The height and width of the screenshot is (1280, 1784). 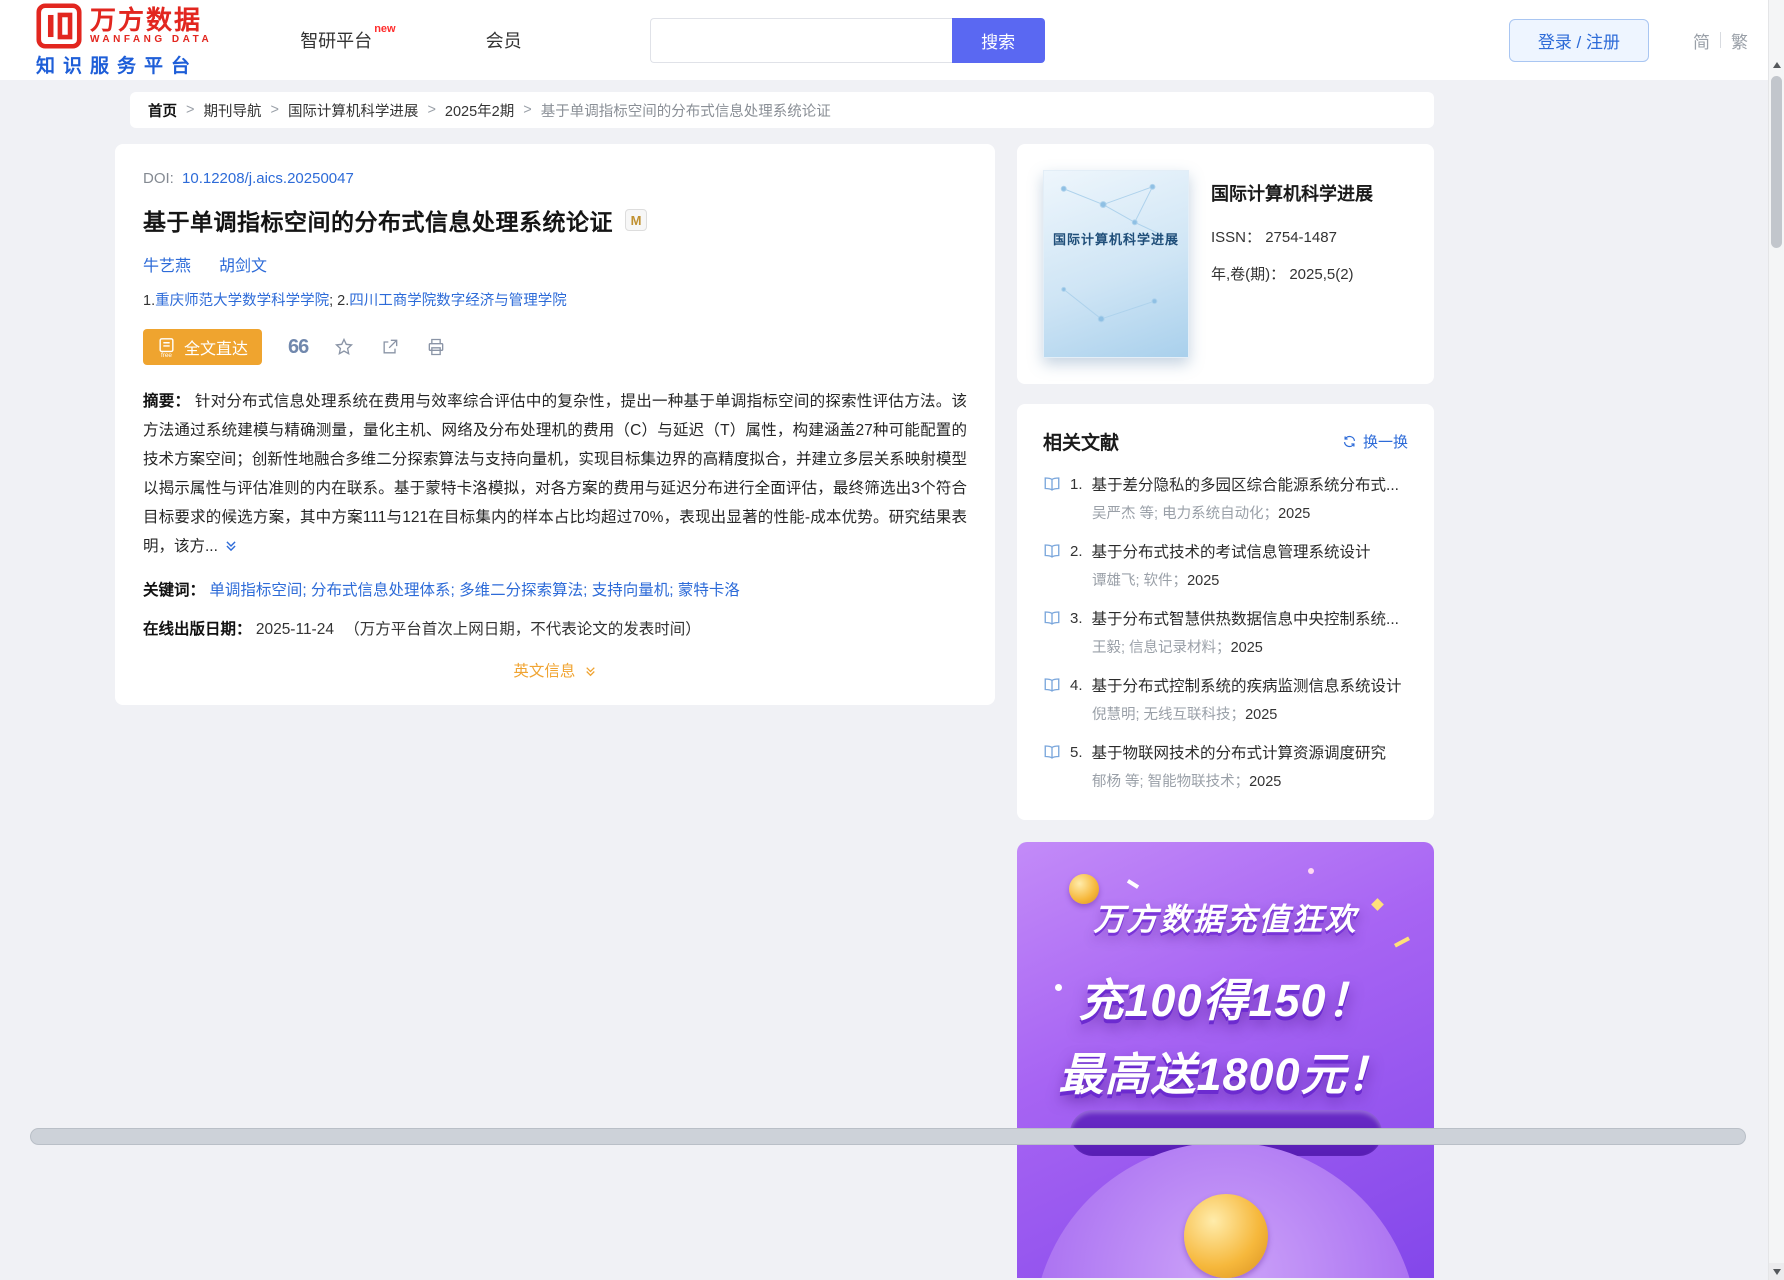 What do you see at coordinates (1239, 752) in the screenshot?
I see `related-item-title: 基于物联网技术的分布式计算资源调度研究` at bounding box center [1239, 752].